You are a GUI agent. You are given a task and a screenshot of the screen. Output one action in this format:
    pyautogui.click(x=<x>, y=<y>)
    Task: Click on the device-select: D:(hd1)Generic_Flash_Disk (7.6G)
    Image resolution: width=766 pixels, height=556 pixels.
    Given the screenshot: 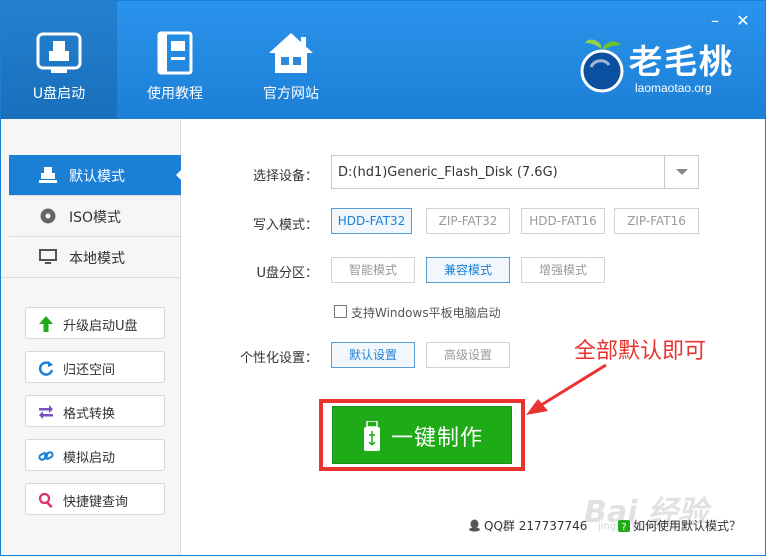 What is the action you would take?
    pyautogui.click(x=515, y=172)
    